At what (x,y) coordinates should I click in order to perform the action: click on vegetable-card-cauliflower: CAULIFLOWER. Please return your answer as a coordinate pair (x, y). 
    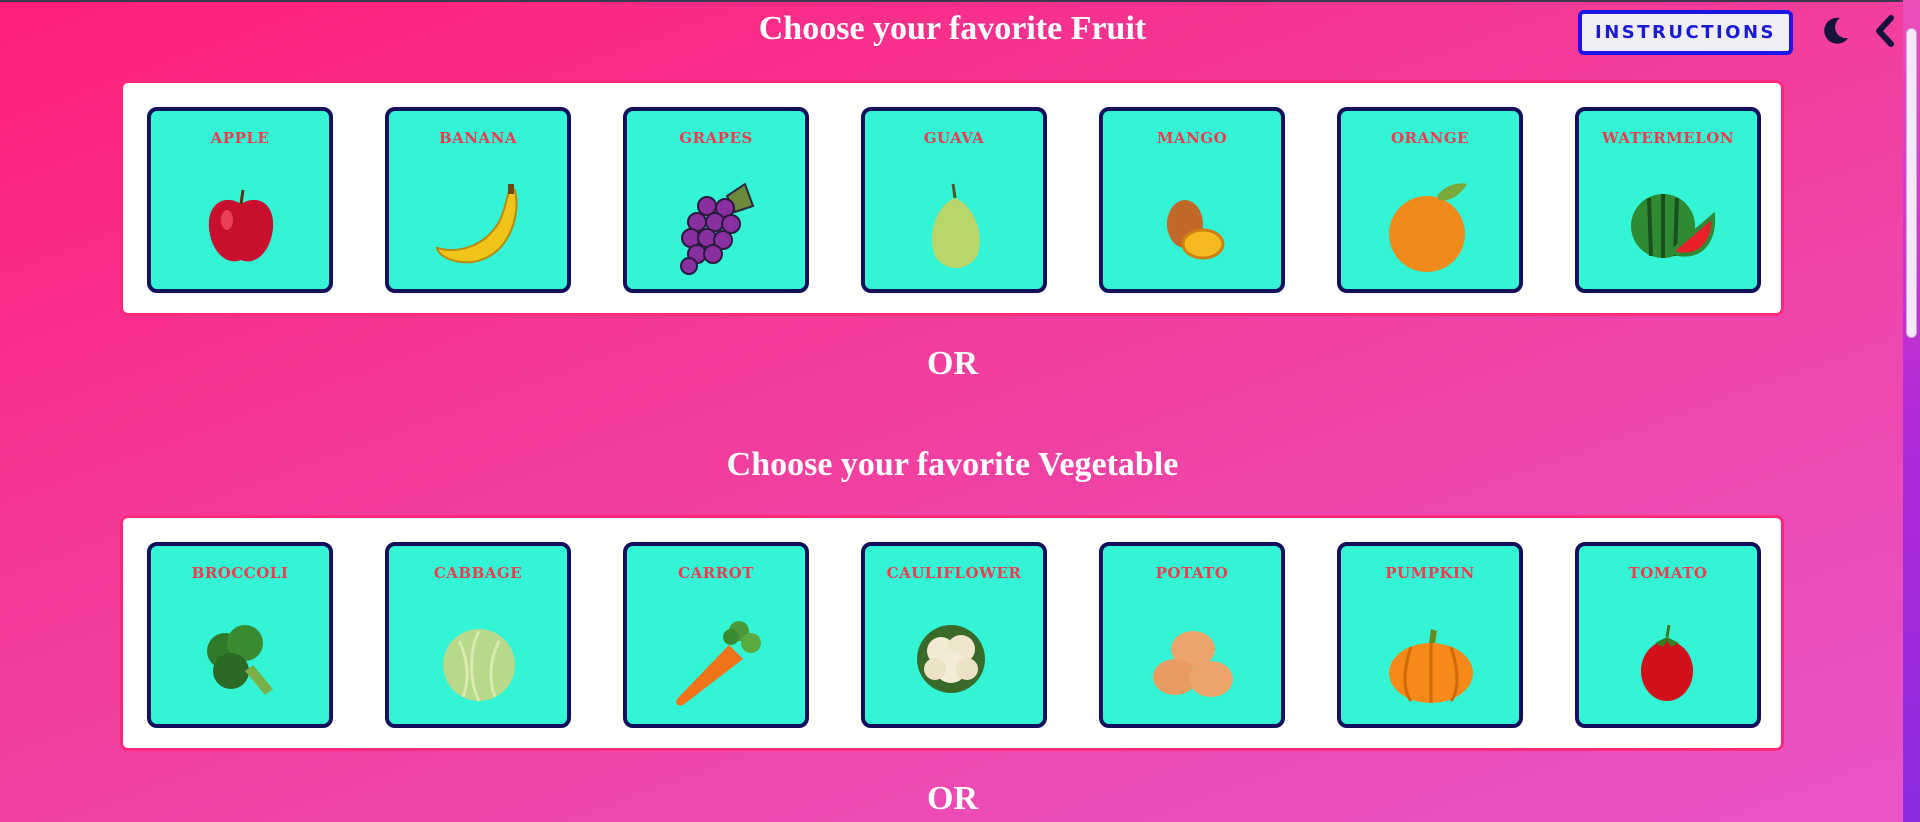
    Looking at the image, I should click on (954, 635).